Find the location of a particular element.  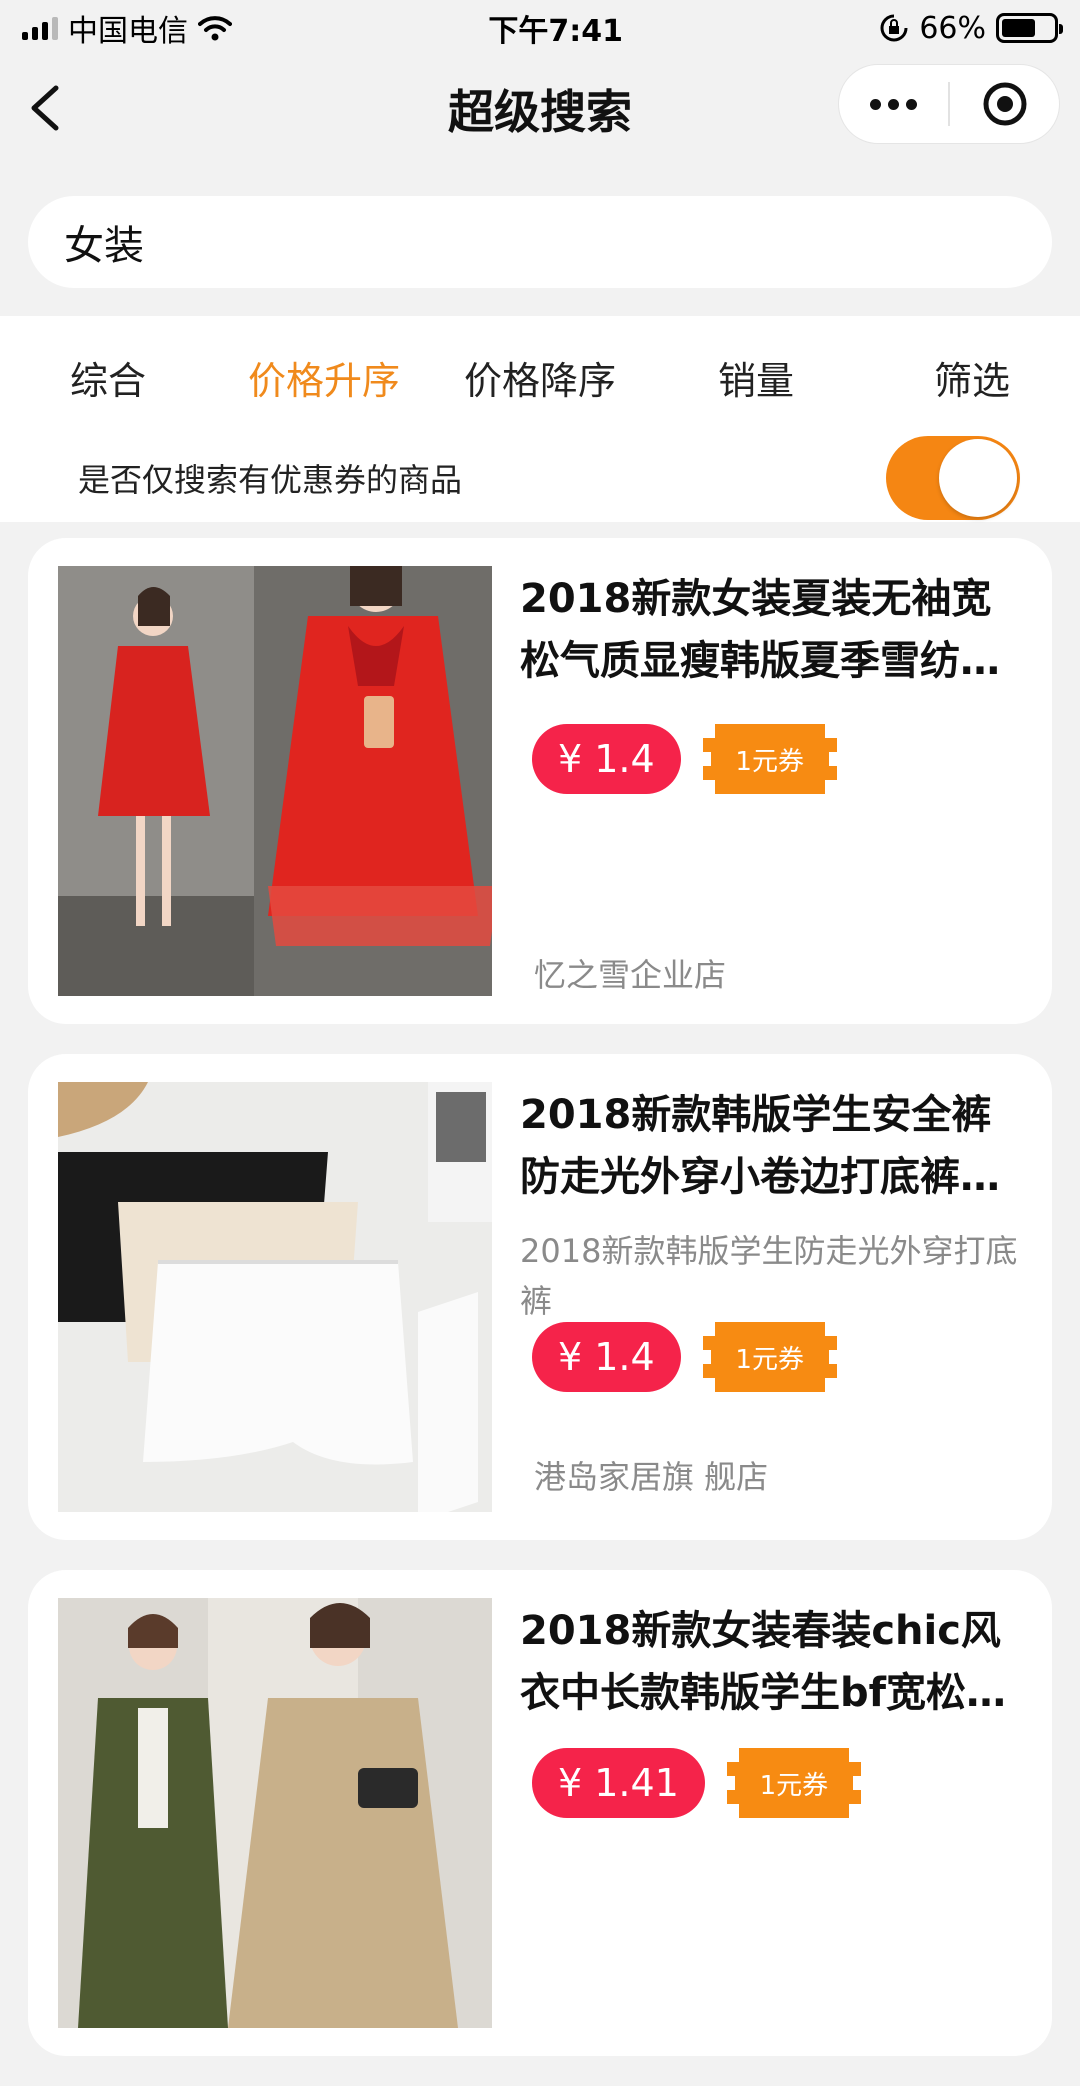

search-input: 女装 is located at coordinates (540, 242).